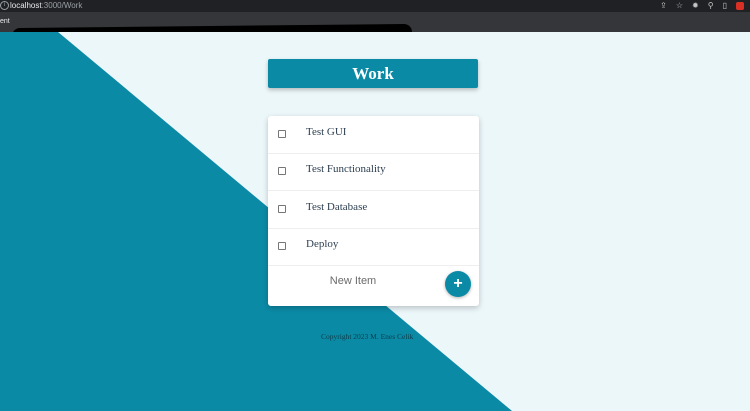 The image size is (750, 411). I want to click on url-field: localhost:3000/Work, so click(46, 5).